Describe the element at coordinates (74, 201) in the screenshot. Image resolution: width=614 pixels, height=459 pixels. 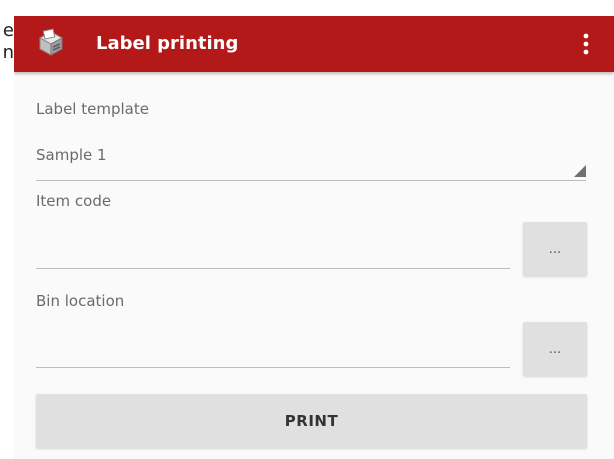
I see `item-code-label: Item code` at that location.